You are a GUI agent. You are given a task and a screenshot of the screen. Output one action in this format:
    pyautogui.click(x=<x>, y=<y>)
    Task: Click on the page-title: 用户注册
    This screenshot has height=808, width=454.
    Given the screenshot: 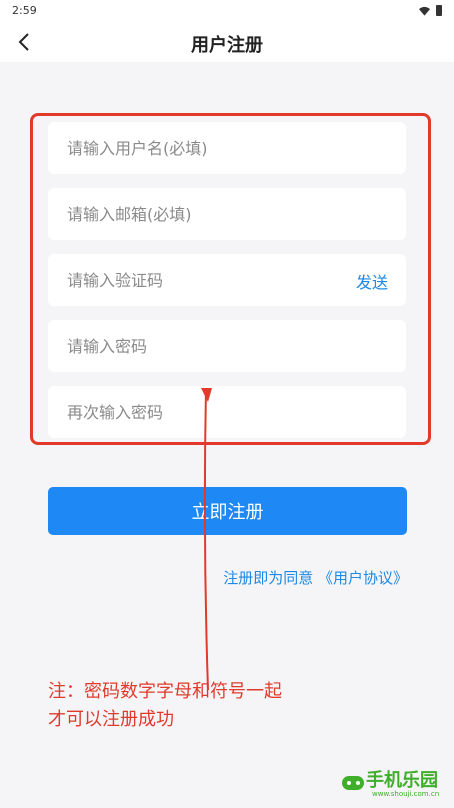 What is the action you would take?
    pyautogui.click(x=227, y=45)
    